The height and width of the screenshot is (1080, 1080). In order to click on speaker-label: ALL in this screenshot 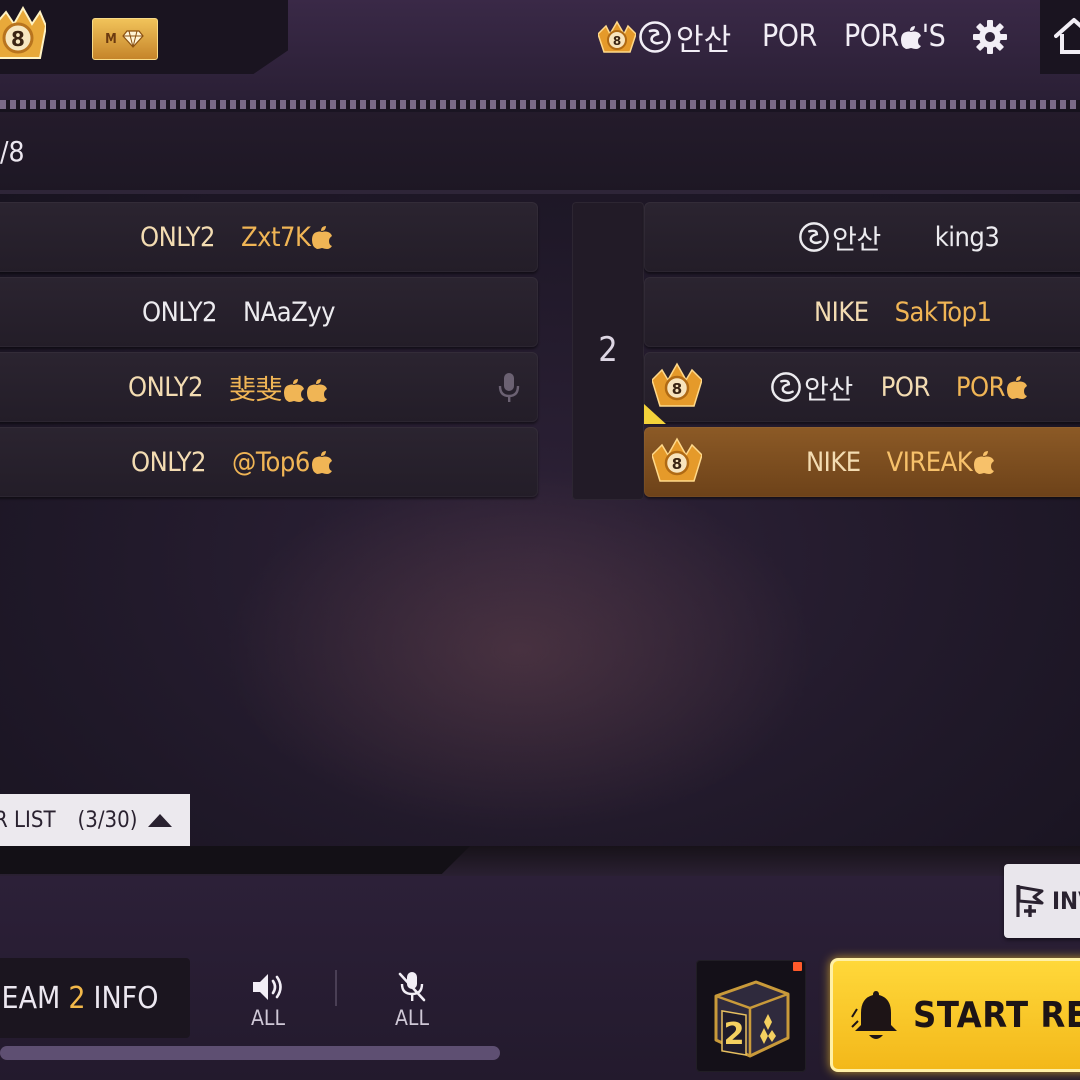, I will do `click(268, 1018)`.